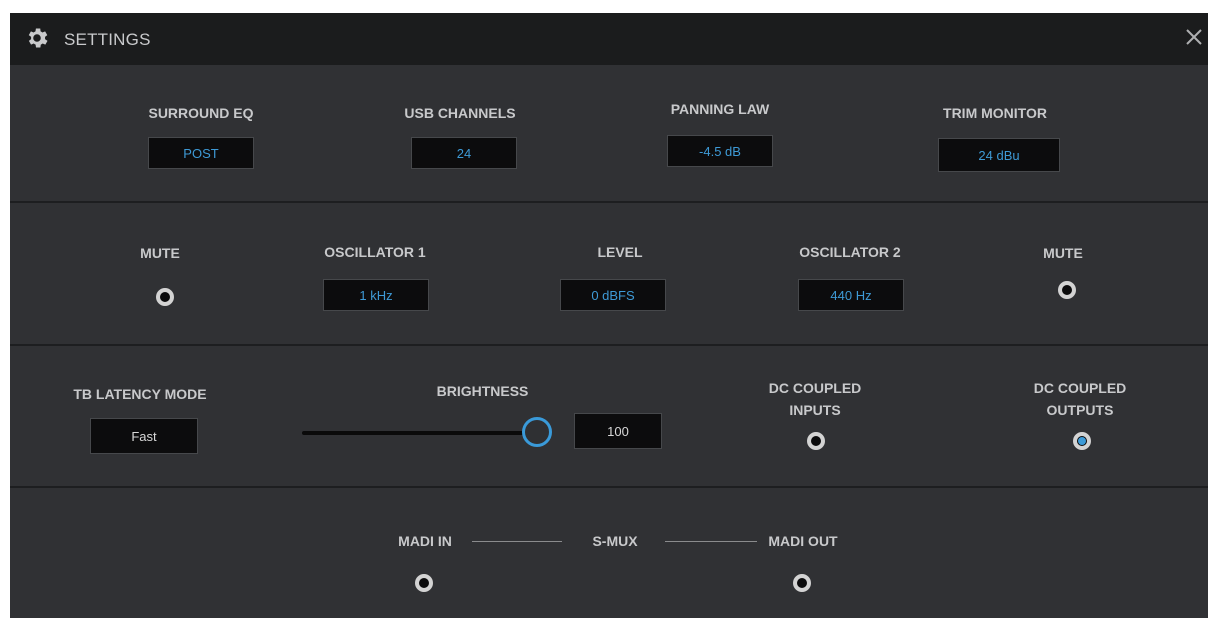  What do you see at coordinates (1080, 388) in the screenshot?
I see `dc-coupled-outputs-label-line1: DC COUPLED` at bounding box center [1080, 388].